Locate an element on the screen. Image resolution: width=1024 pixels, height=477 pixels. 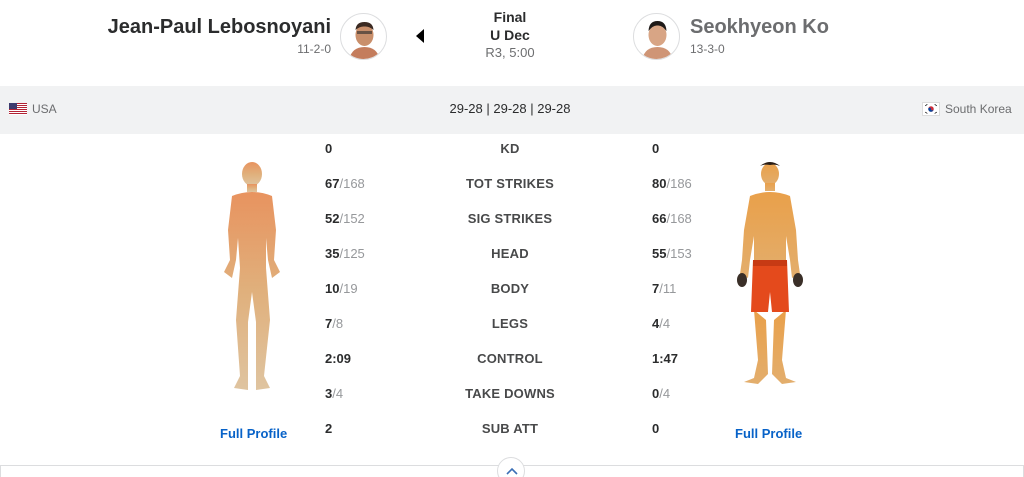
fighter2-stat-landed: 80 is located at coordinates (659, 183).